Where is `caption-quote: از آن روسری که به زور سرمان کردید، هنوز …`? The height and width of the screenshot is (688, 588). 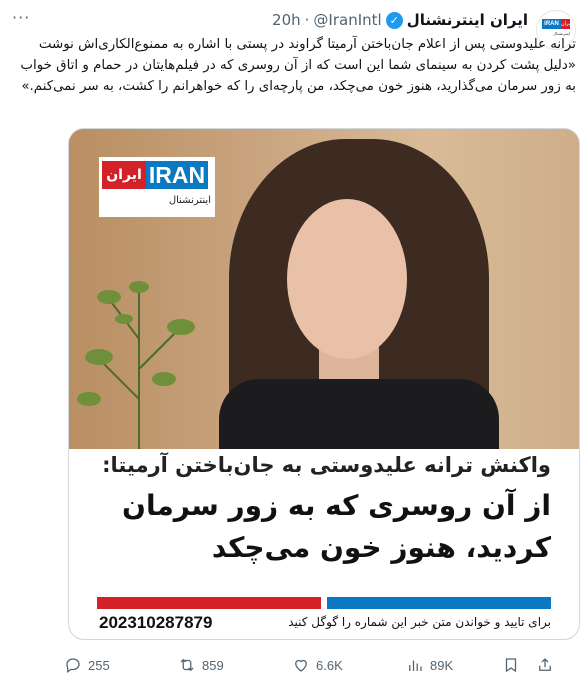 caption-quote: از آن روسری که به زور سرمان کردید، هنوز … is located at coordinates (336, 526).